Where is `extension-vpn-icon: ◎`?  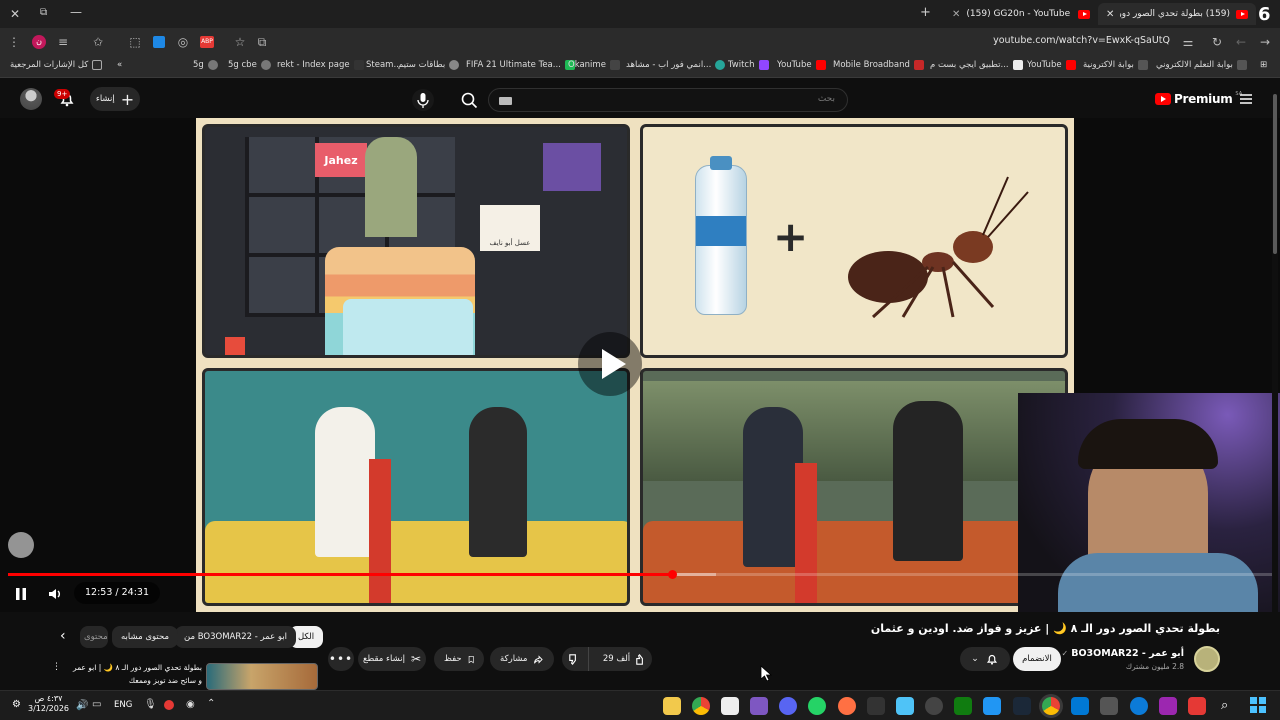 extension-vpn-icon: ◎ is located at coordinates (183, 42).